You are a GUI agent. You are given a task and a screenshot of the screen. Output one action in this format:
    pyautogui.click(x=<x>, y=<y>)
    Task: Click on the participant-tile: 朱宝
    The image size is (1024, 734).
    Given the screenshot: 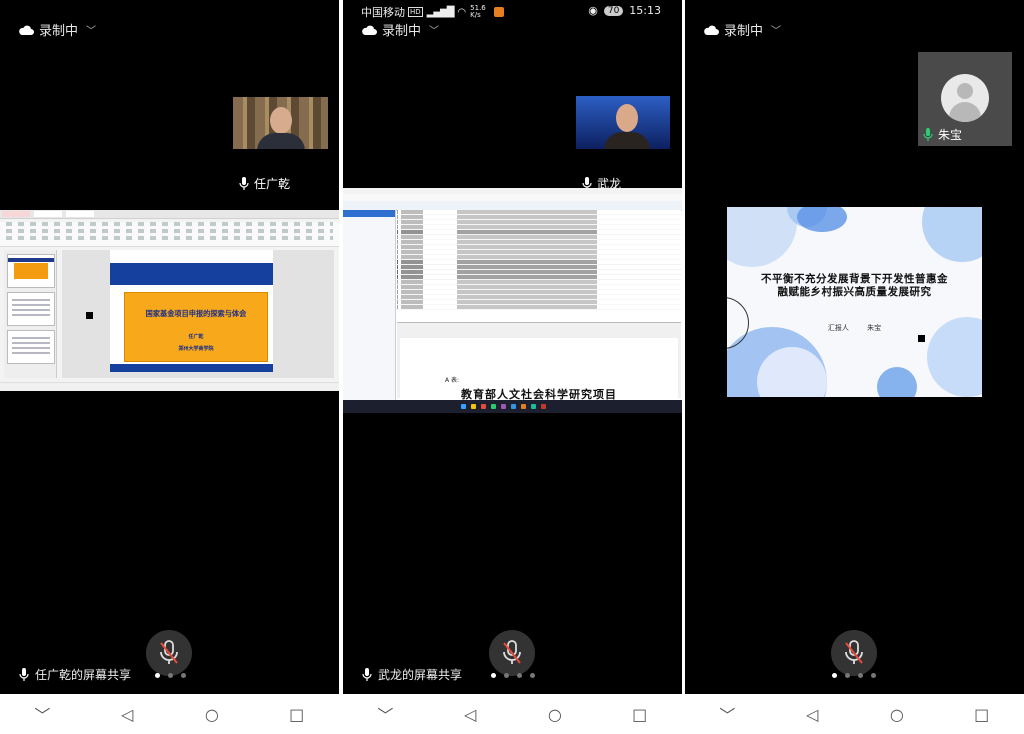 What is the action you would take?
    pyautogui.click(x=965, y=99)
    